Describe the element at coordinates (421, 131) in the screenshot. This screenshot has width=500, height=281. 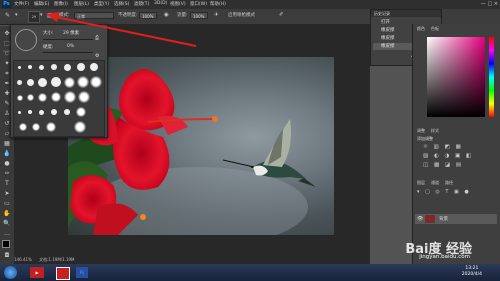
I see `tab-adjustments: 调整` at that location.